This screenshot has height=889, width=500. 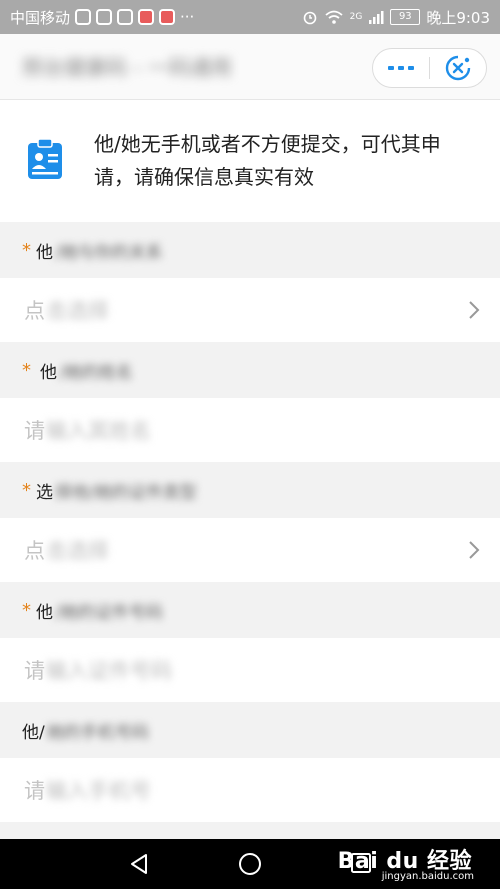 What do you see at coordinates (250, 610) in the screenshot?
I see `id-number-label: * 他 /她的证件号码` at bounding box center [250, 610].